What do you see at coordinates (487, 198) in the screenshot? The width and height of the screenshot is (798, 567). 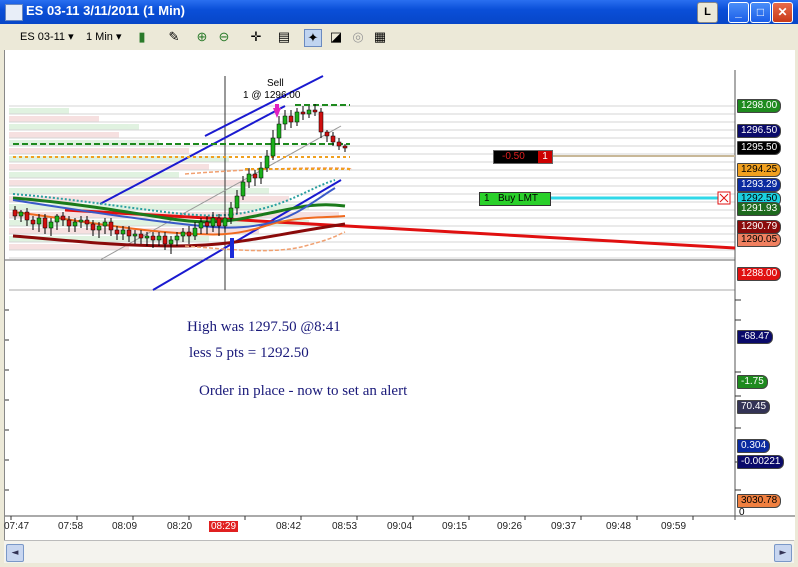 I see `buy-order-qty: 1` at bounding box center [487, 198].